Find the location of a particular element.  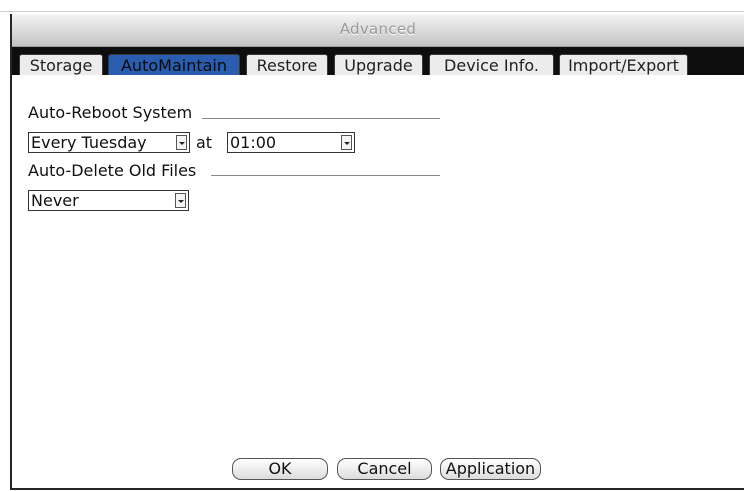

reboot-time-value: 01:00 is located at coordinates (253, 142).